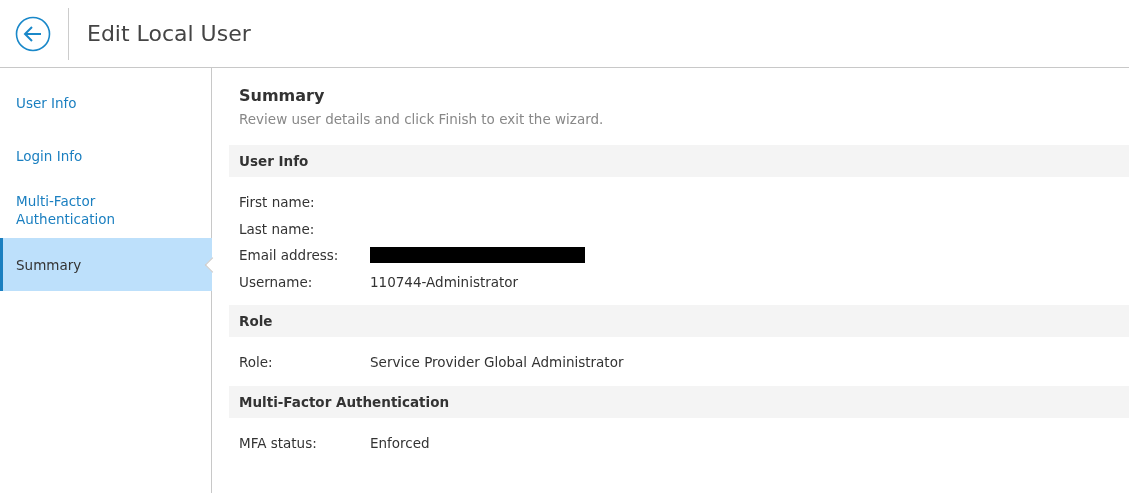  I want to click on field-label: Username:, so click(276, 281).